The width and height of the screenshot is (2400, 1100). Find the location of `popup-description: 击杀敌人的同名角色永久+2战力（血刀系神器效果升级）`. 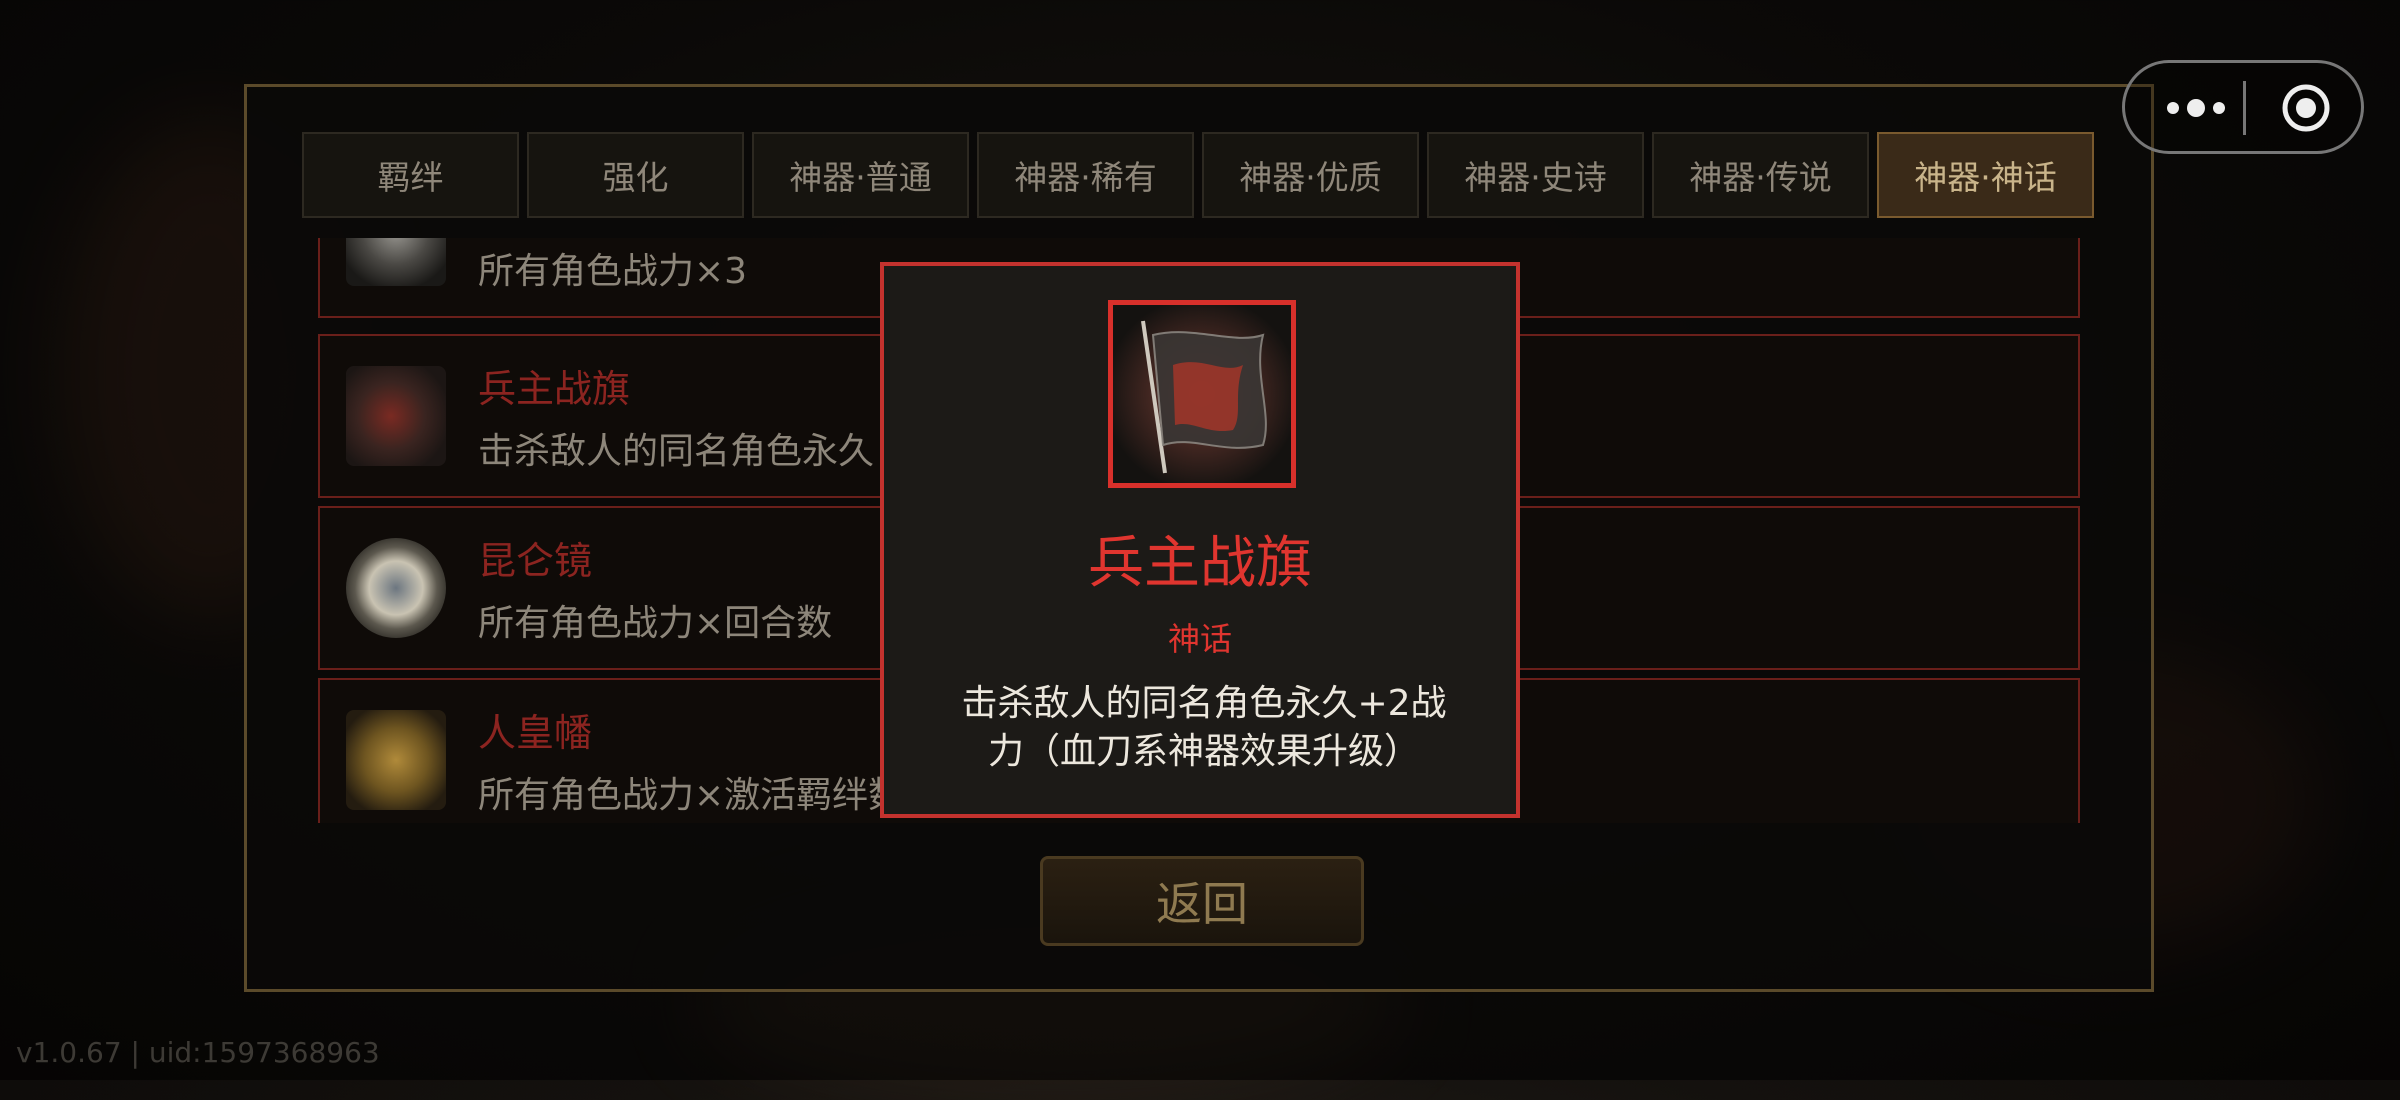

popup-description: 击杀敌人的同名角色永久+2战力（血刀系神器效果升级） is located at coordinates (1204, 727).